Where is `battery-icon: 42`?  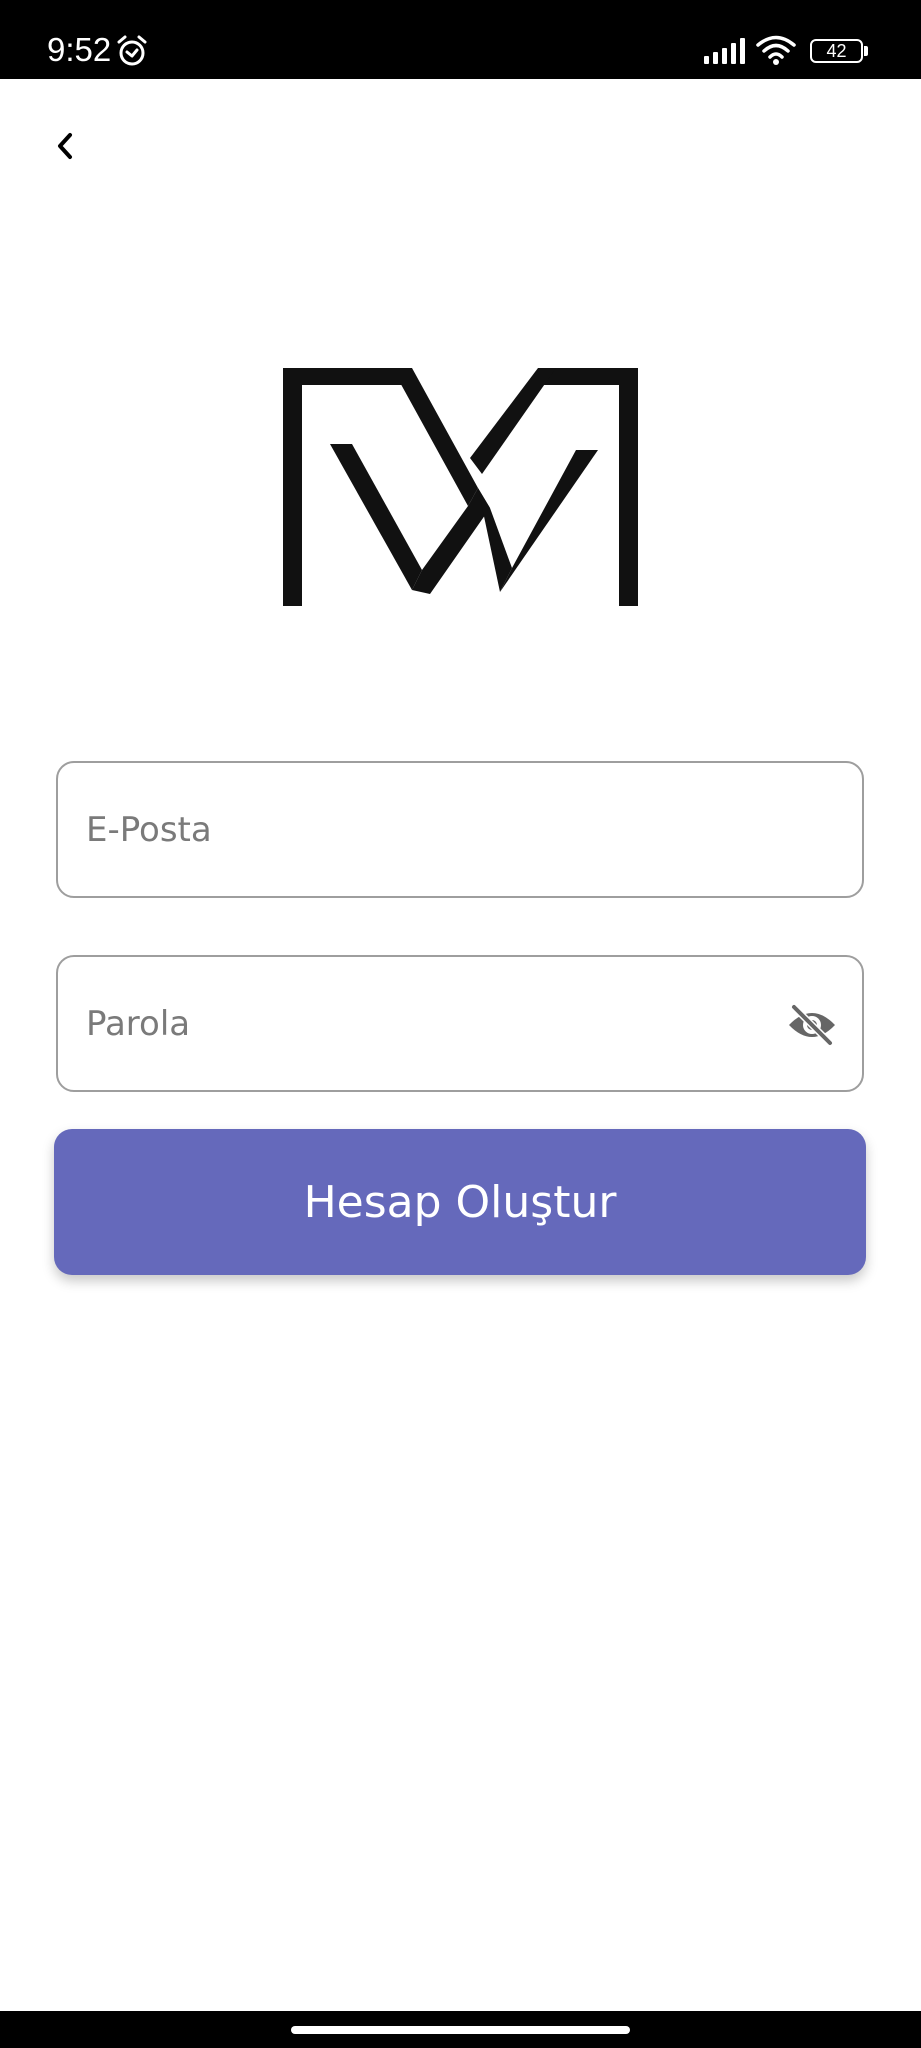 battery-icon: 42 is located at coordinates (839, 51).